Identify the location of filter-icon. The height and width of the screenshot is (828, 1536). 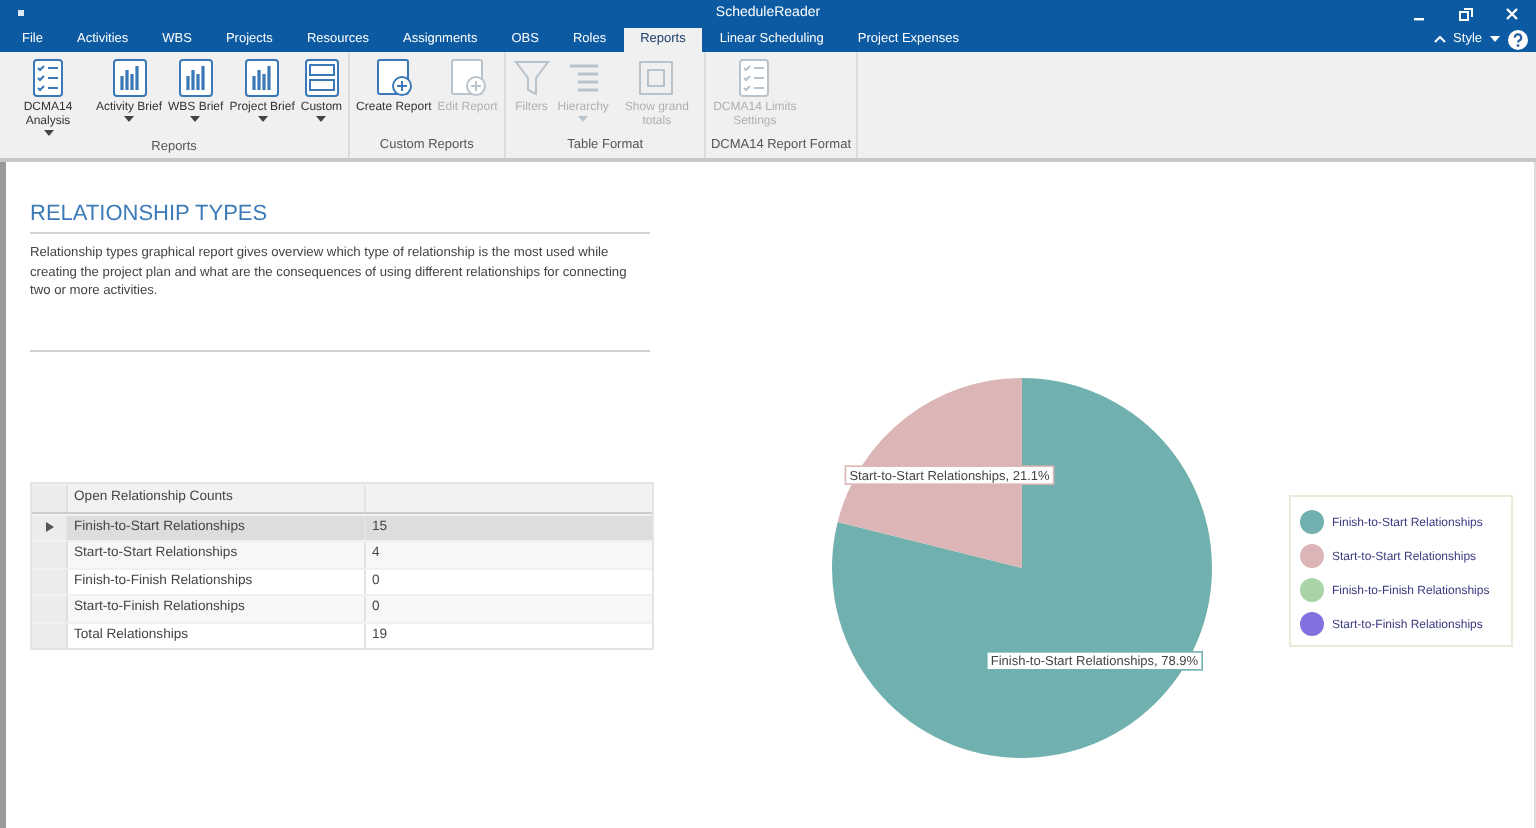
(531, 78).